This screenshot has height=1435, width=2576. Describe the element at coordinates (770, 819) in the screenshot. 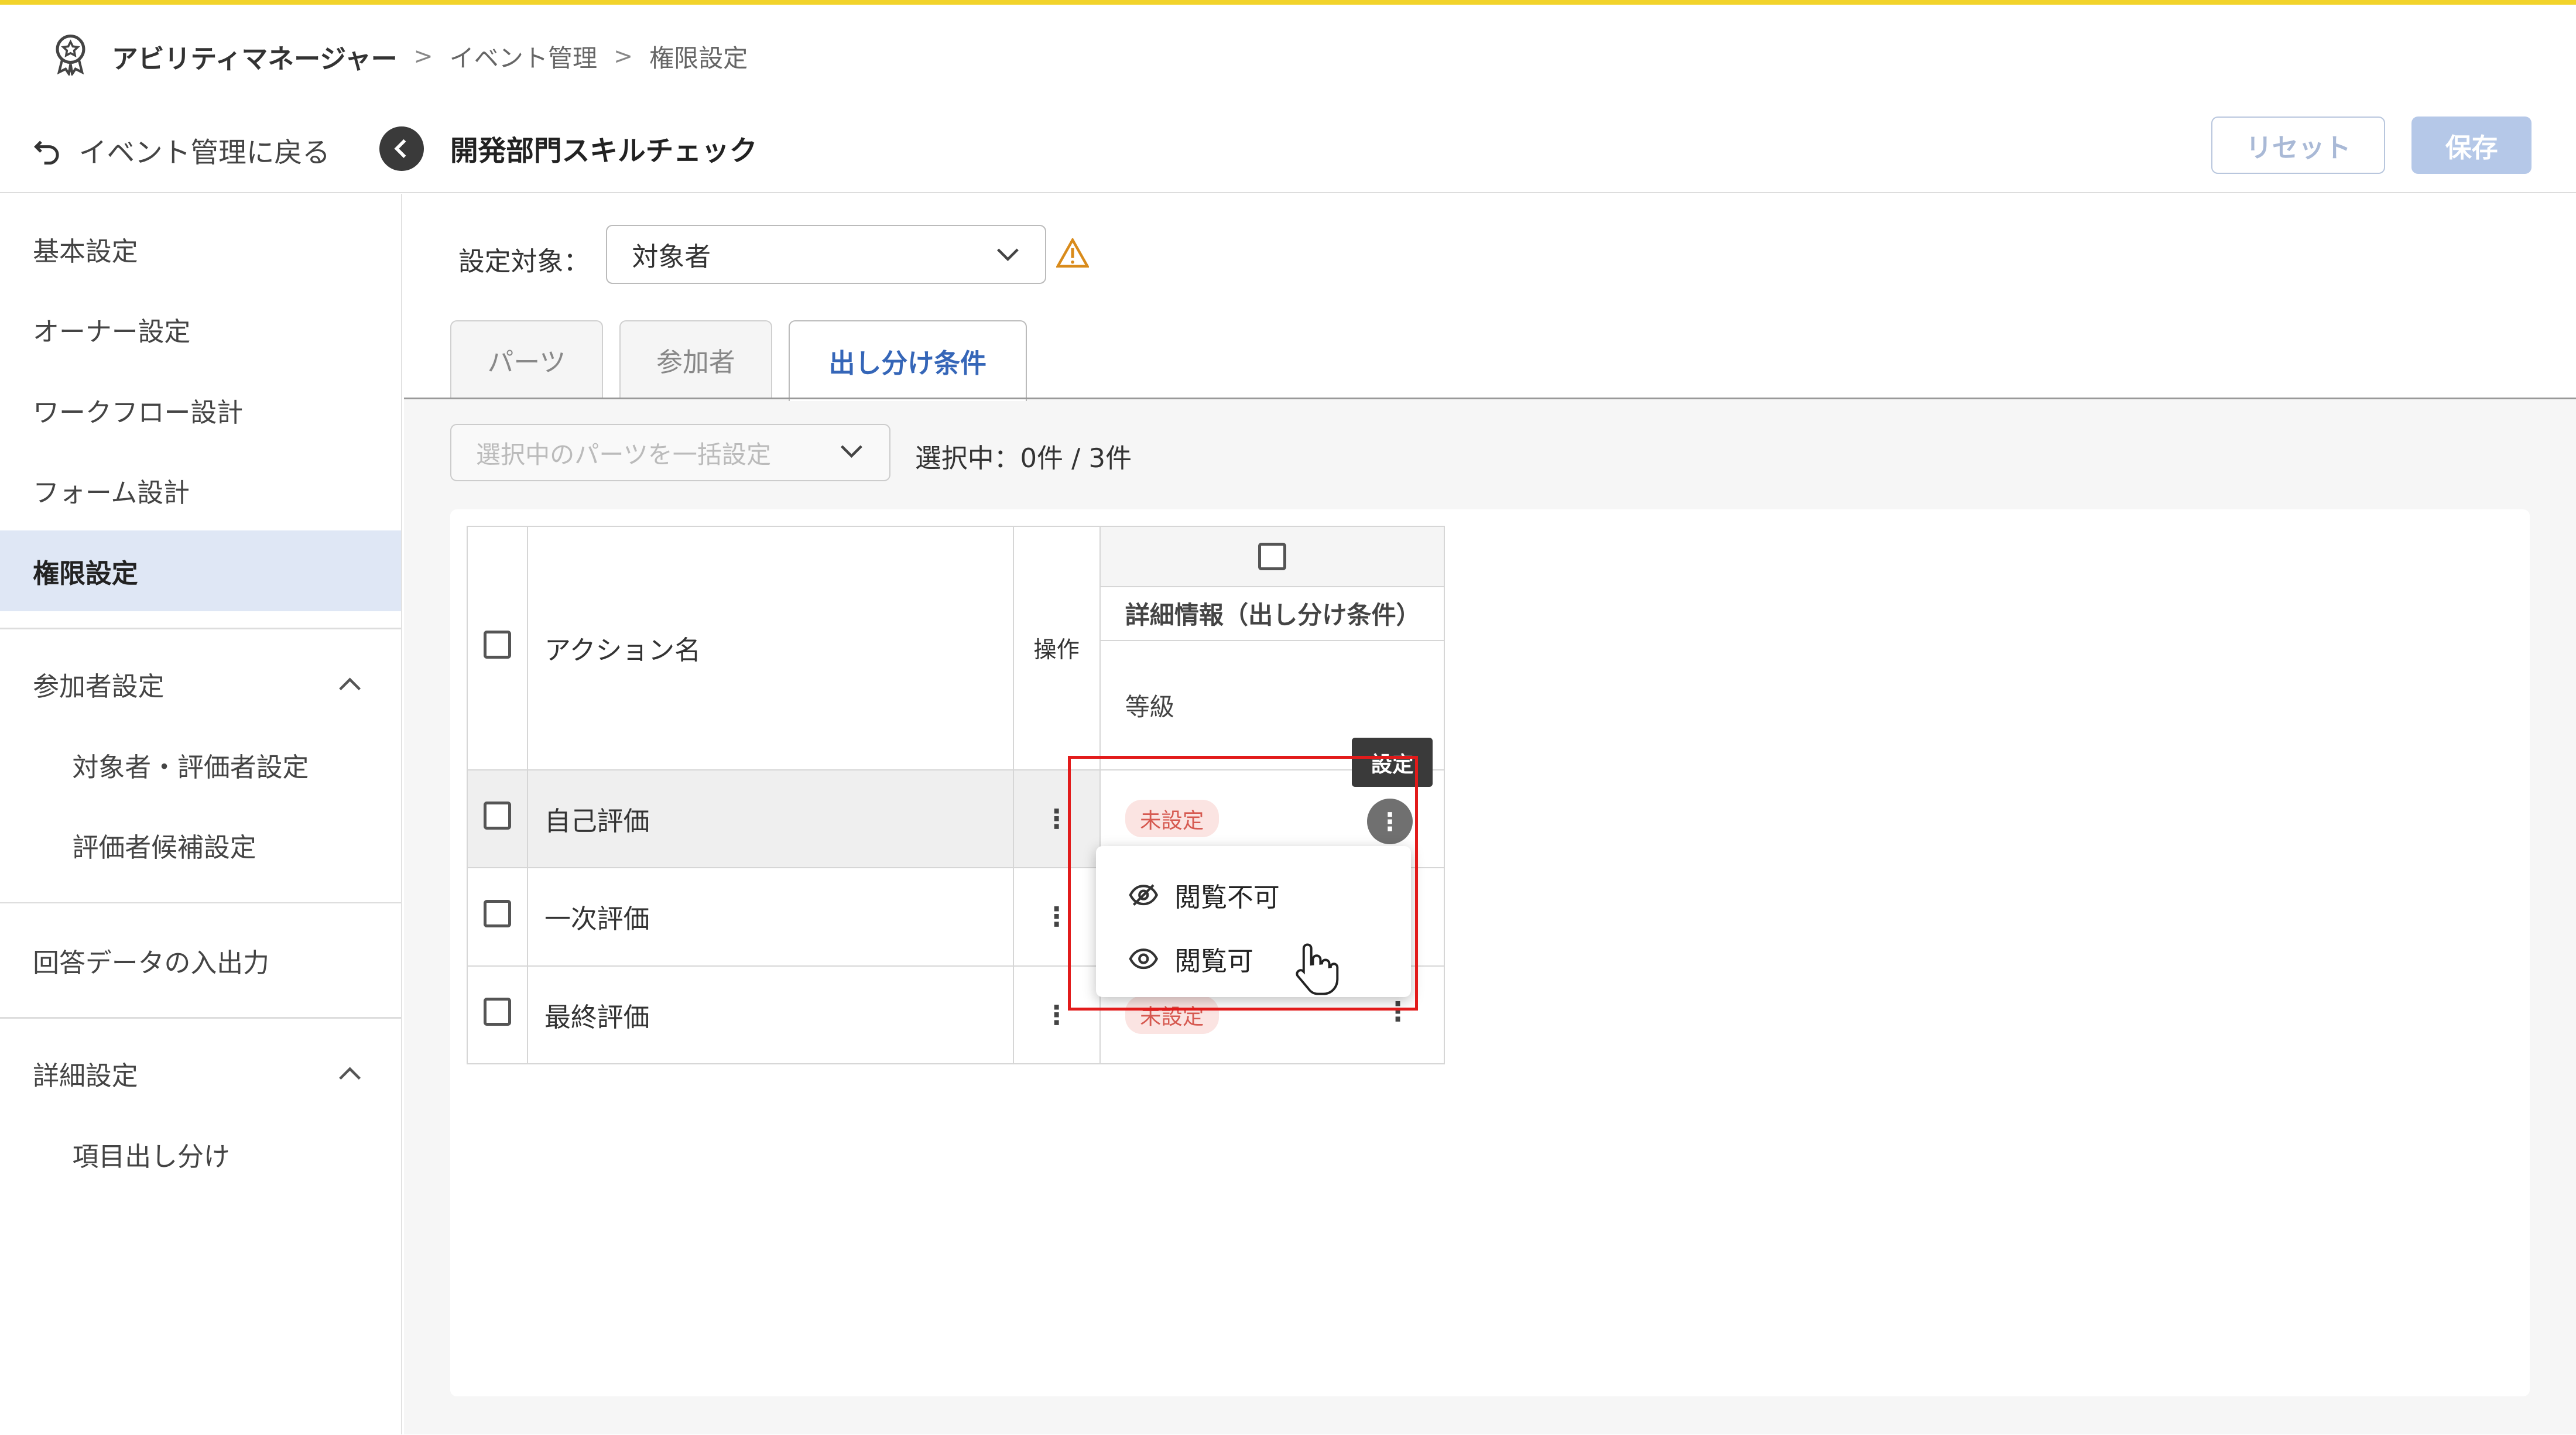

I see `row-name: 自己評価` at that location.